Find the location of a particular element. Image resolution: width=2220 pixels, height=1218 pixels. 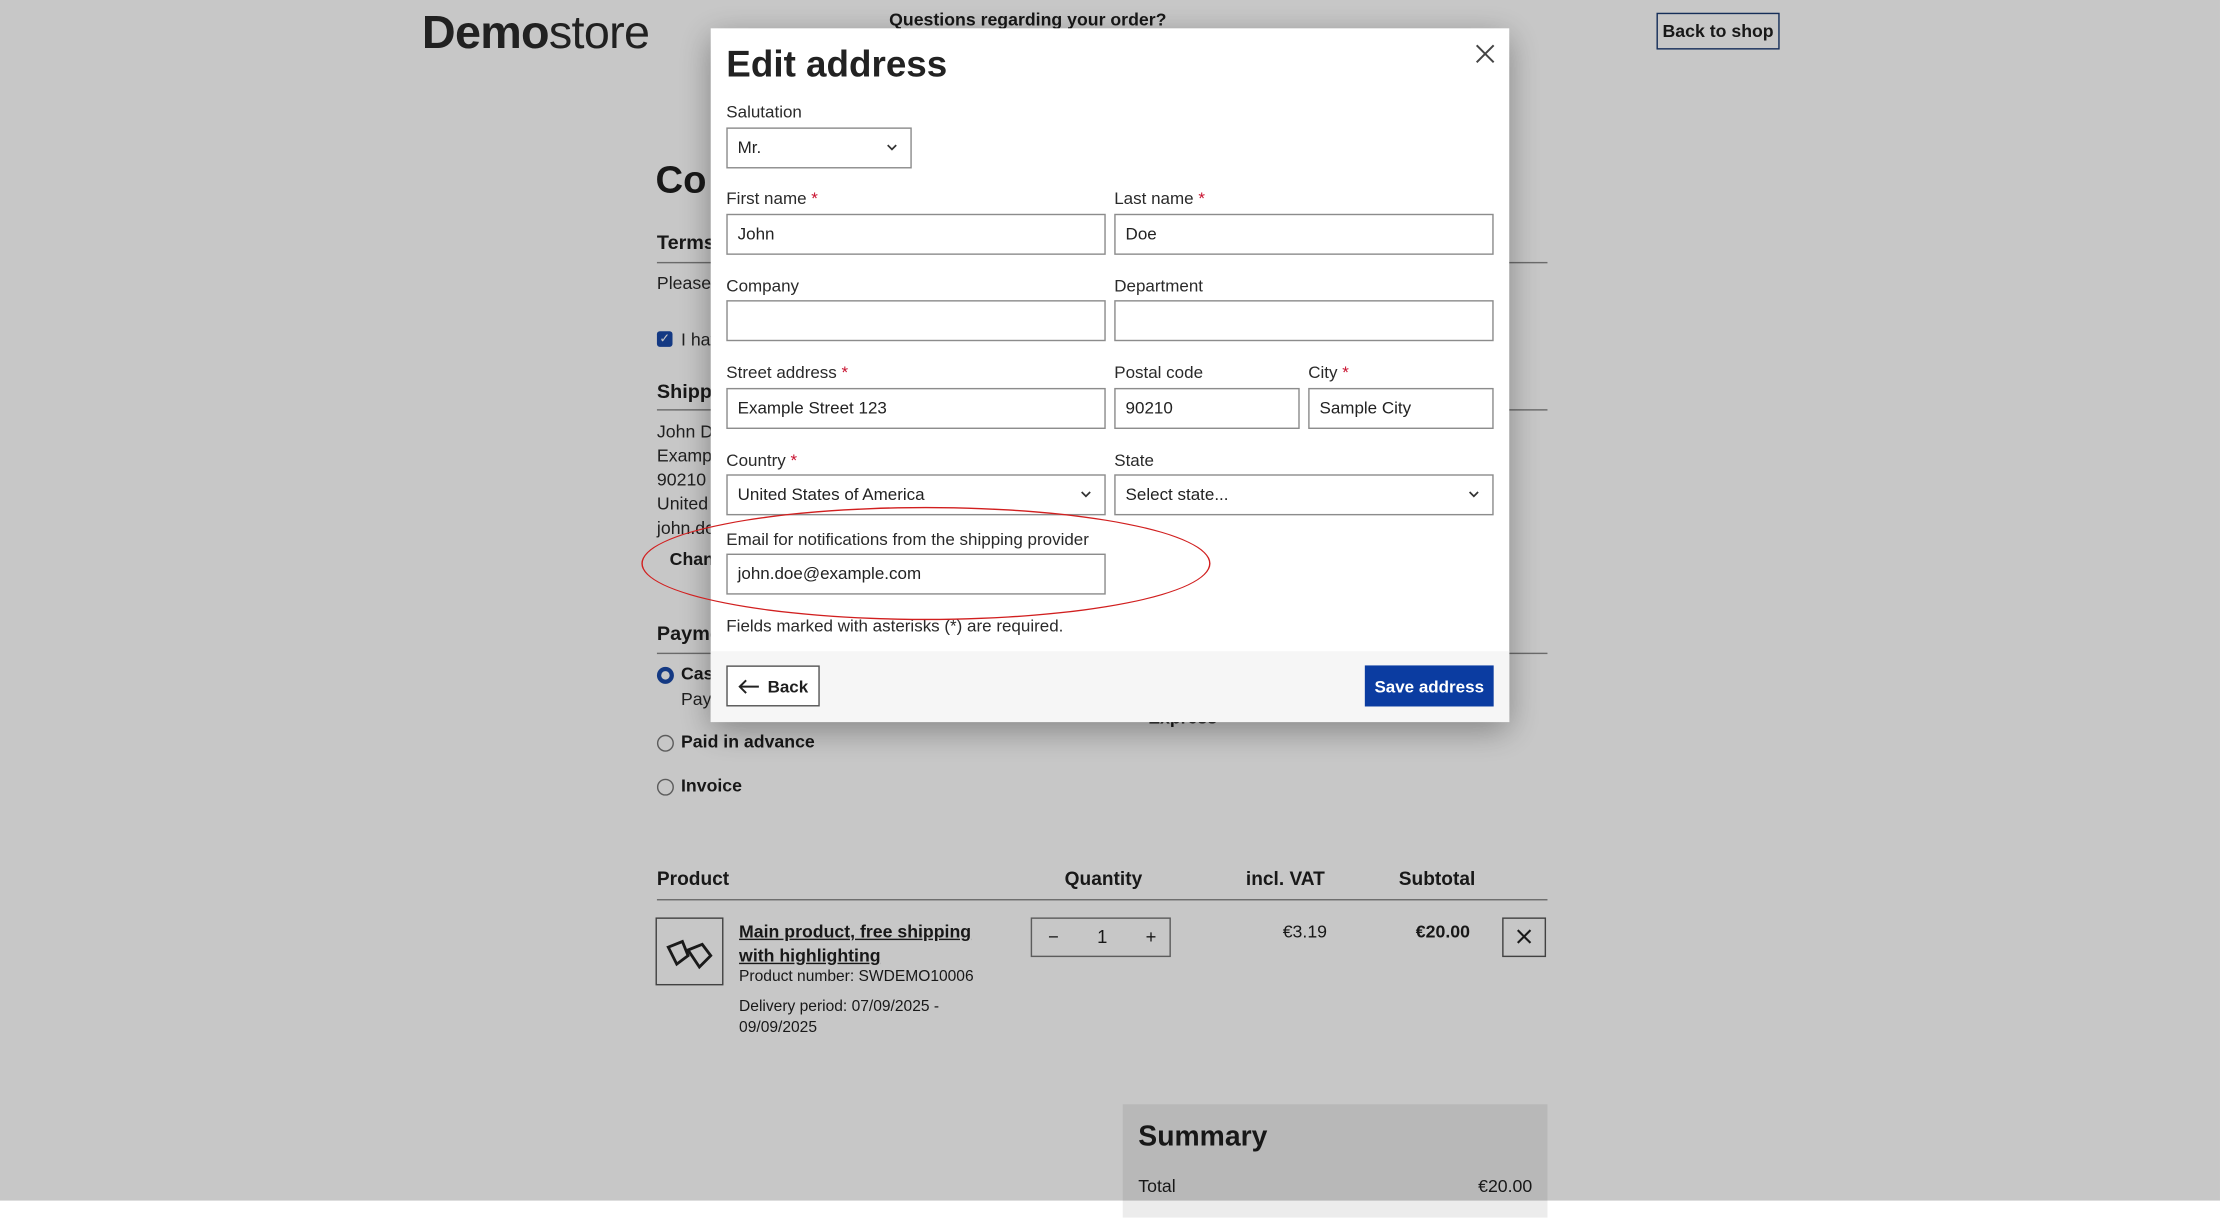

postal-code-field: 90210 is located at coordinates (1207, 408).